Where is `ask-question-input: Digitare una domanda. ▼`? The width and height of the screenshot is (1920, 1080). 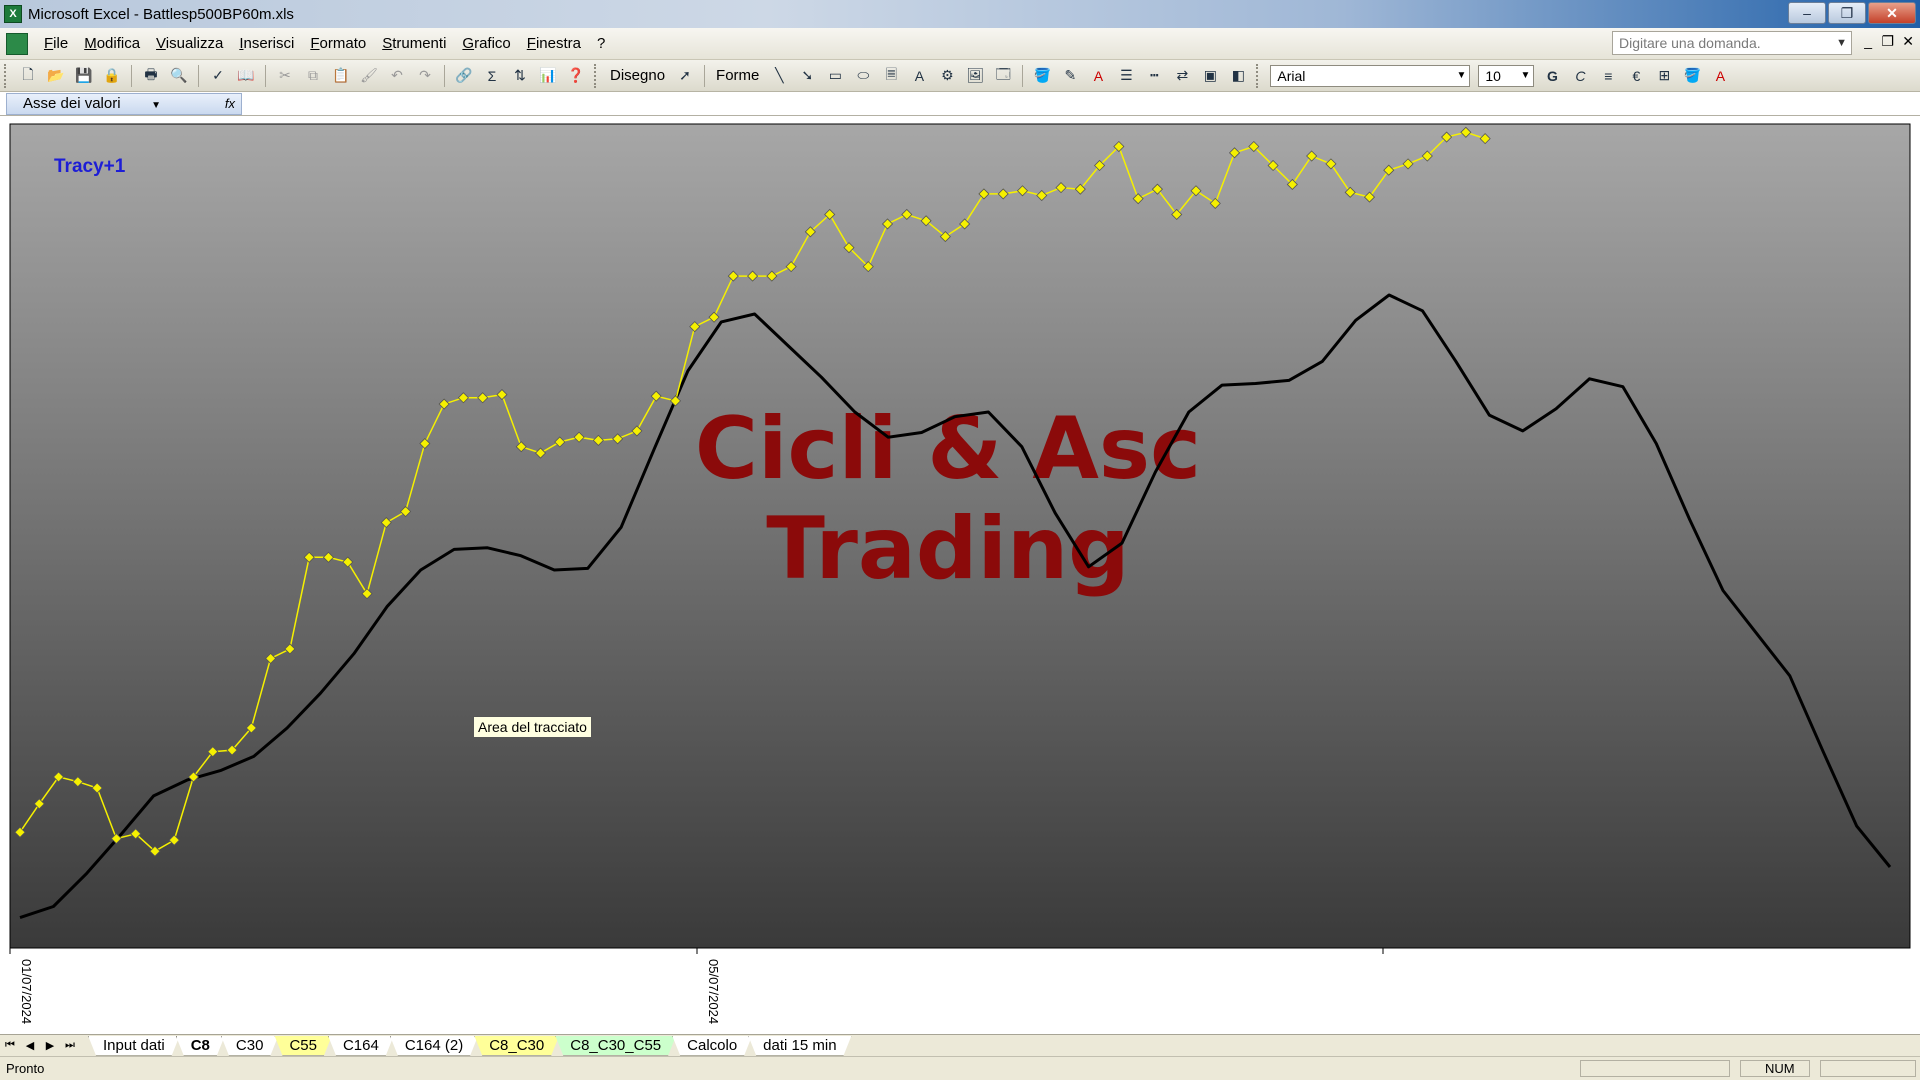 ask-question-input: Digitare una domanda. ▼ is located at coordinates (1732, 43).